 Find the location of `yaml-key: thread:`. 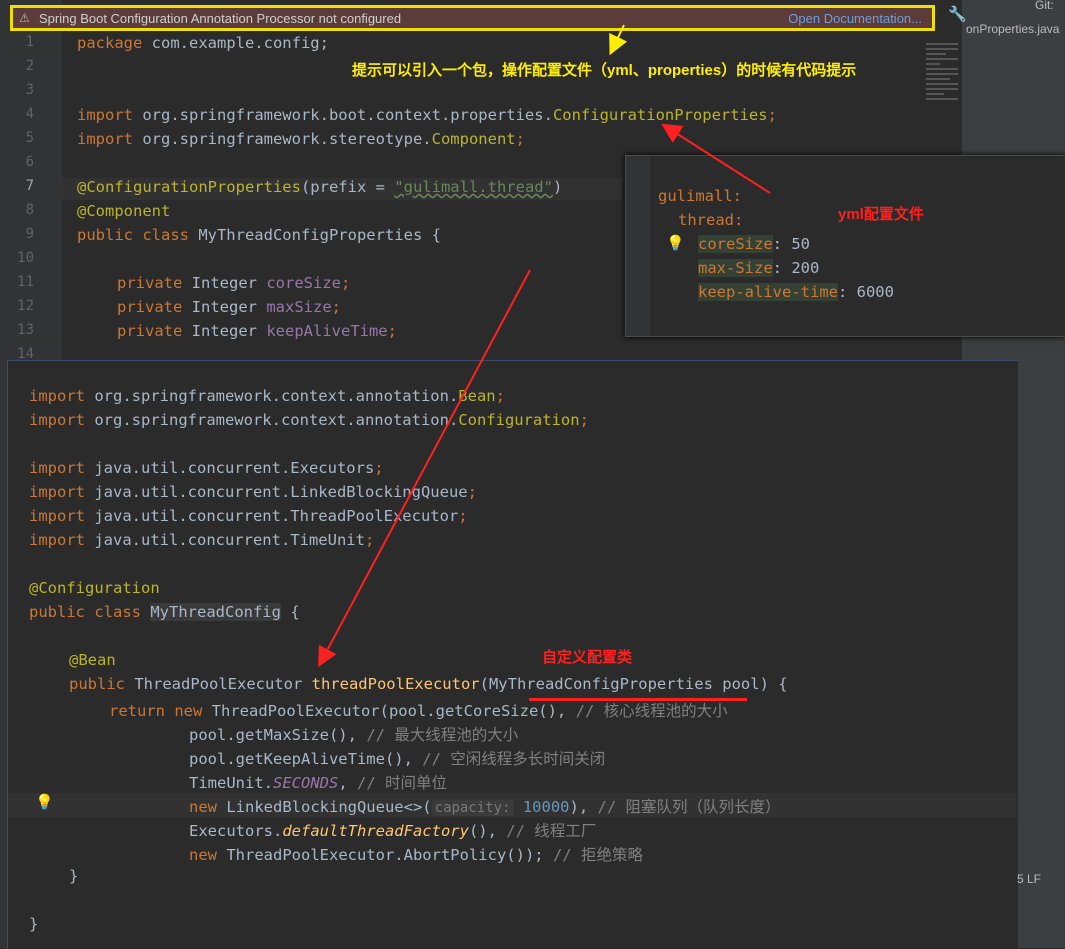

yaml-key: thread: is located at coordinates (711, 220).